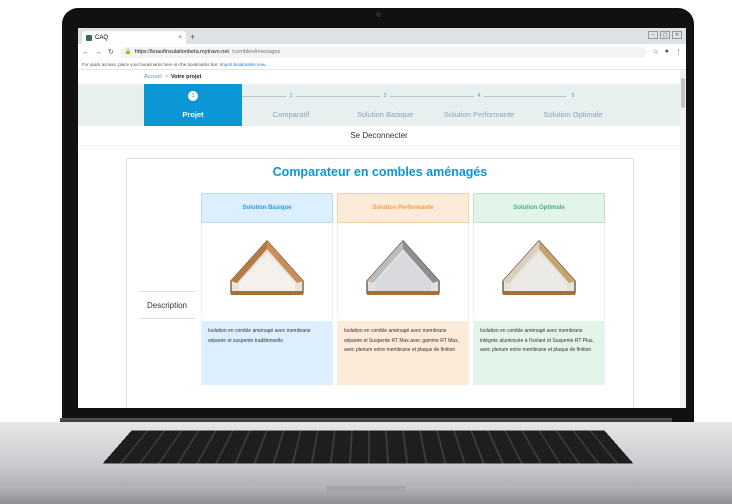 The width and height of the screenshot is (732, 504). I want to click on solution-title: Solution Performante, so click(403, 208).